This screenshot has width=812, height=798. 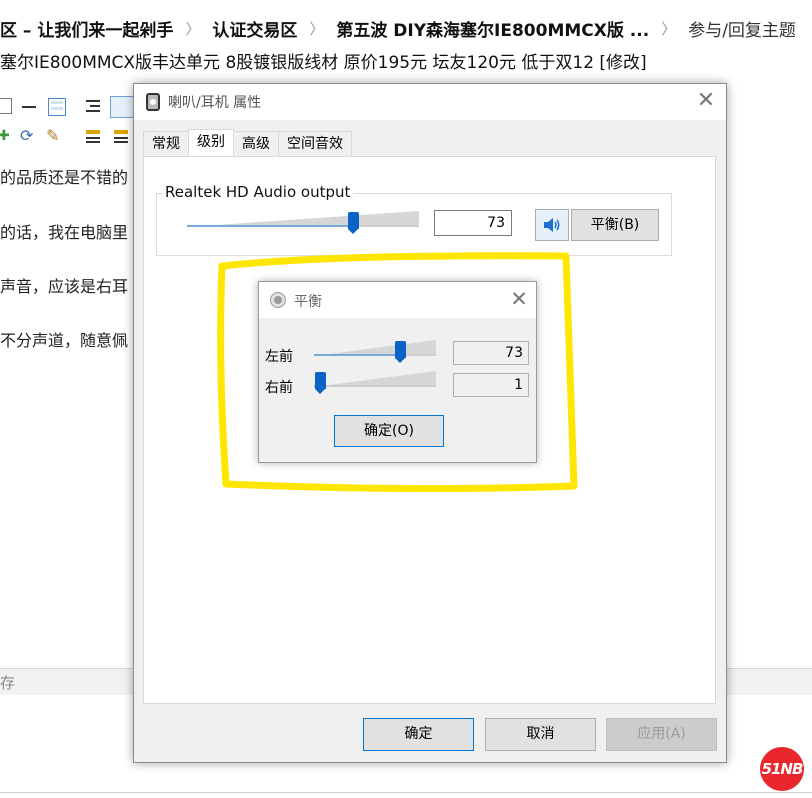 I want to click on divider, so click(x=406, y=792).